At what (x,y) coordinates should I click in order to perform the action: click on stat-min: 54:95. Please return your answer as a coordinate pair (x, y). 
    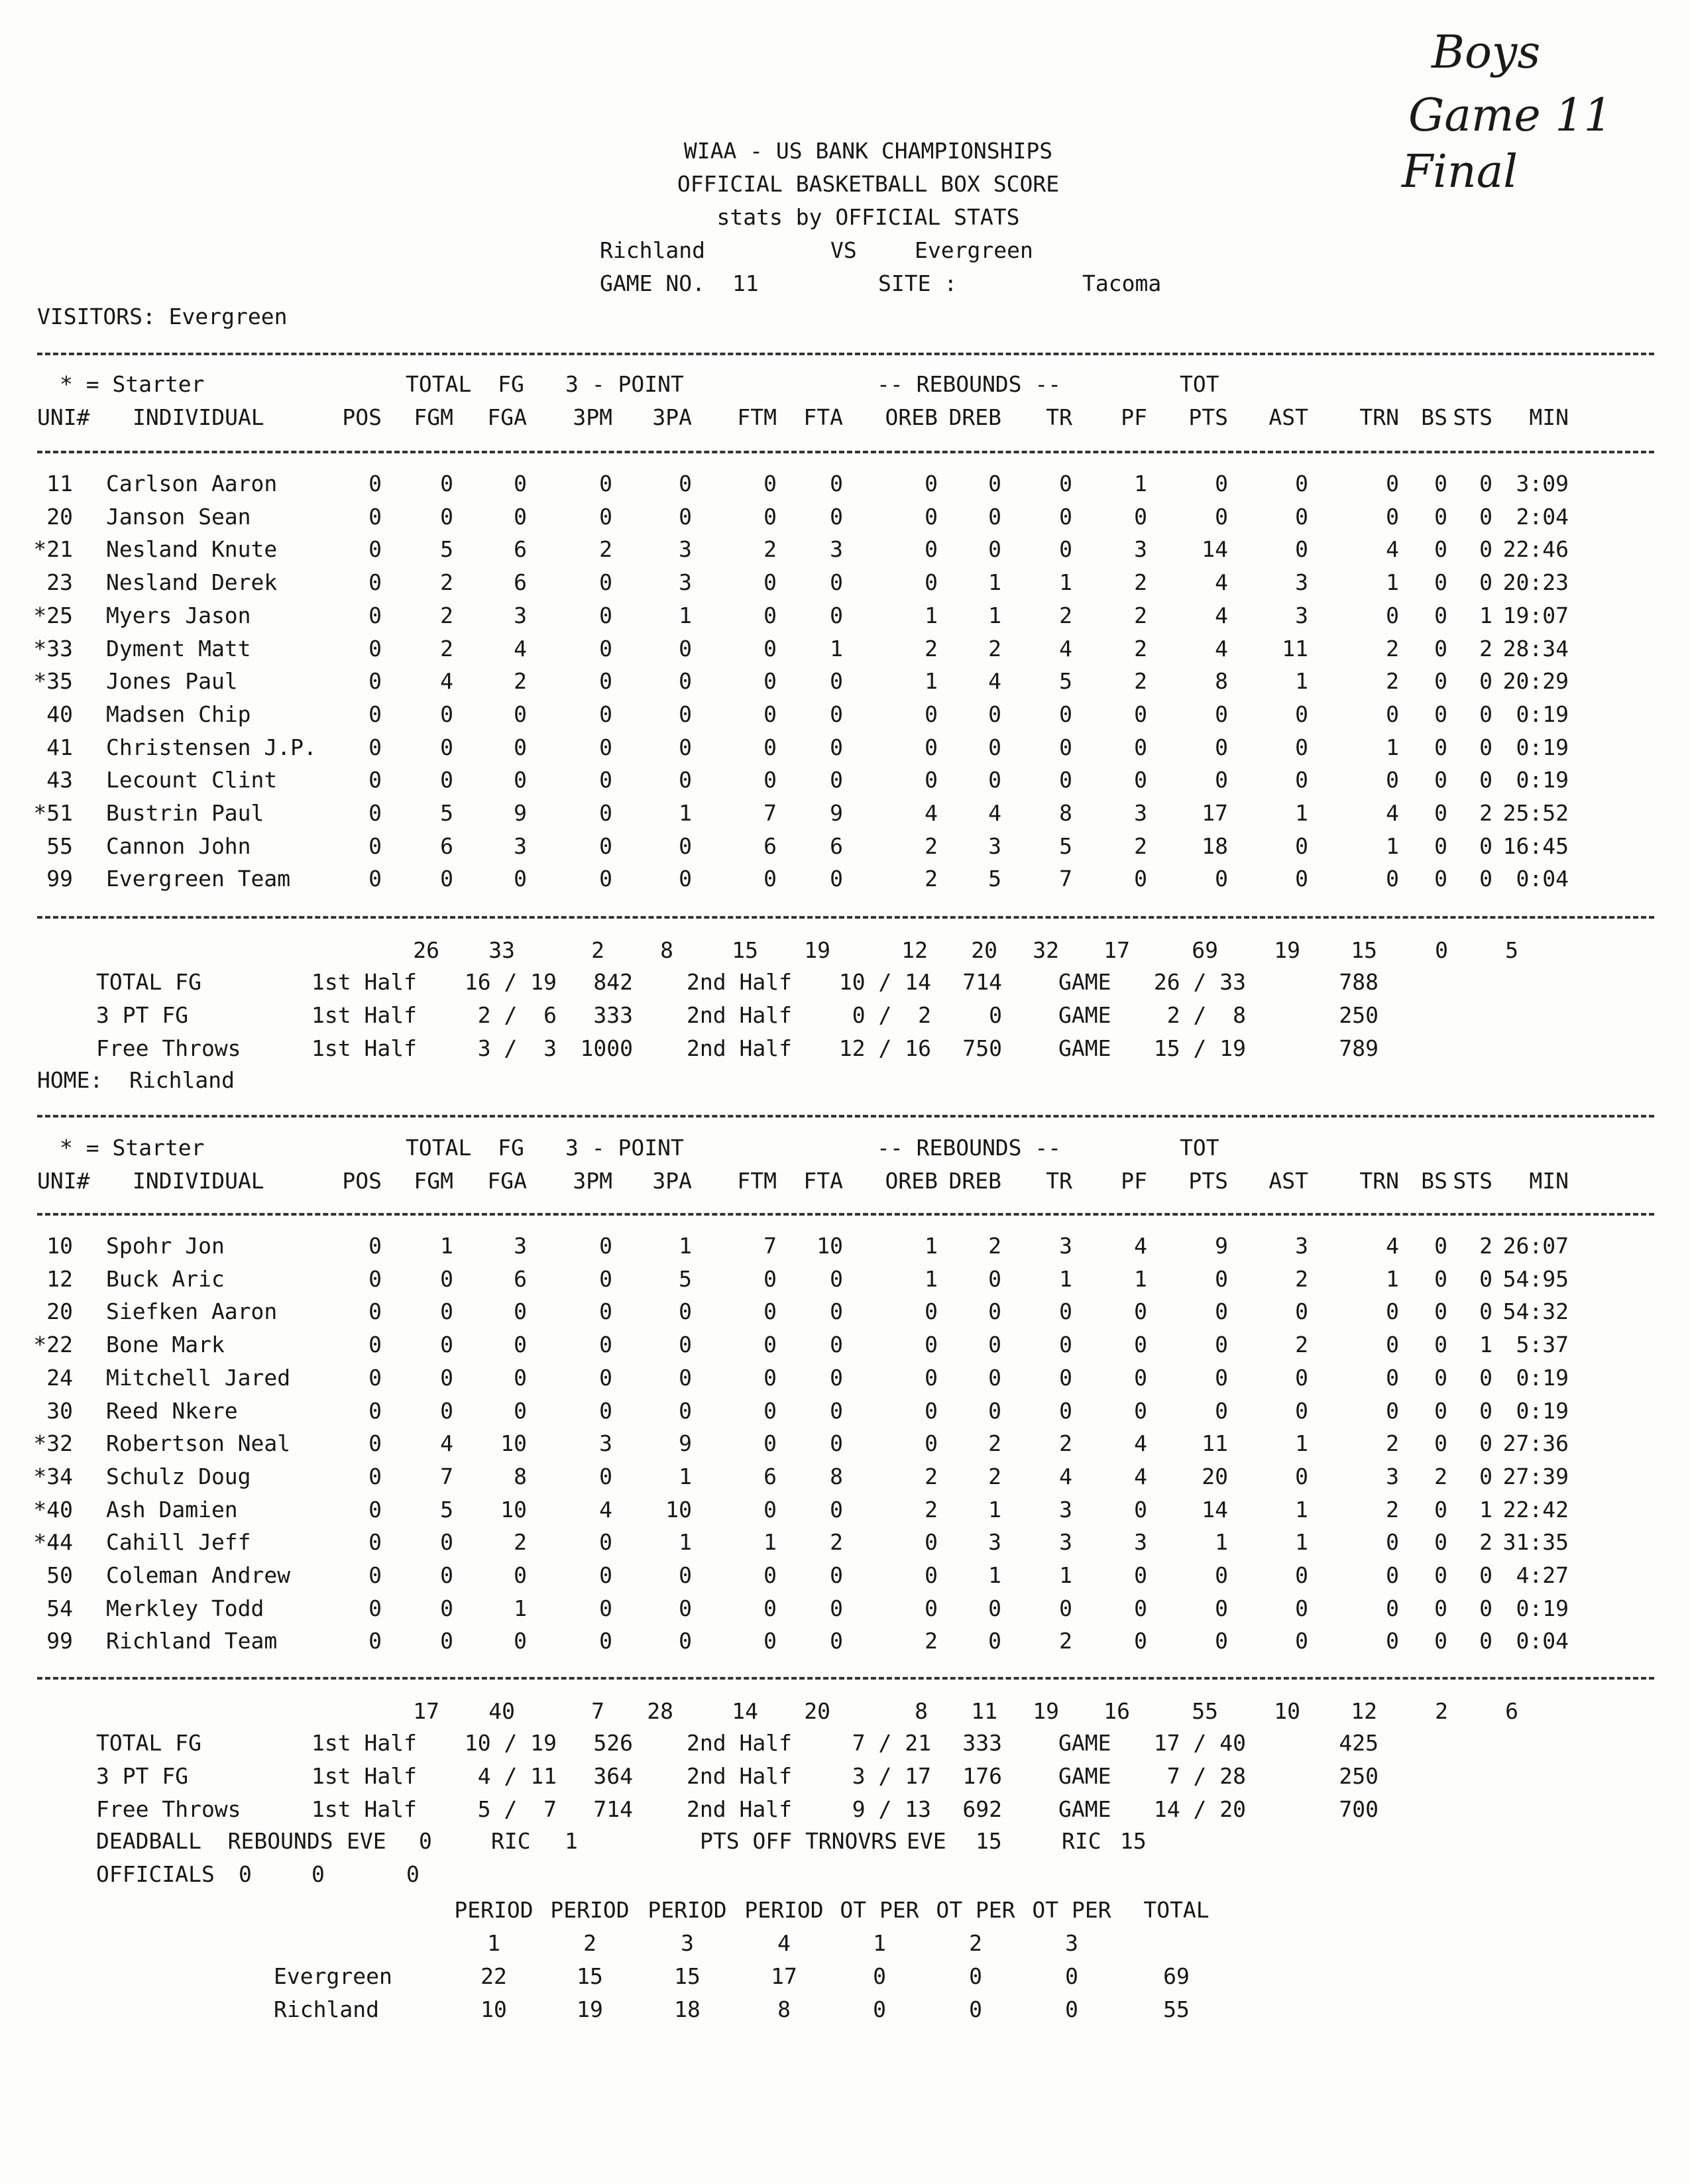
    Looking at the image, I should click on (1535, 1278).